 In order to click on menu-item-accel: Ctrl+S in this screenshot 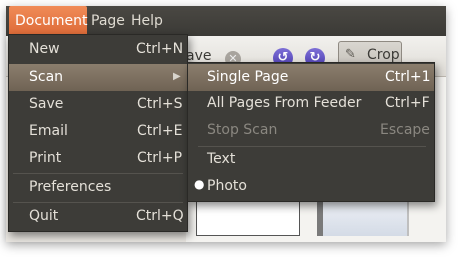, I will do `click(160, 104)`.